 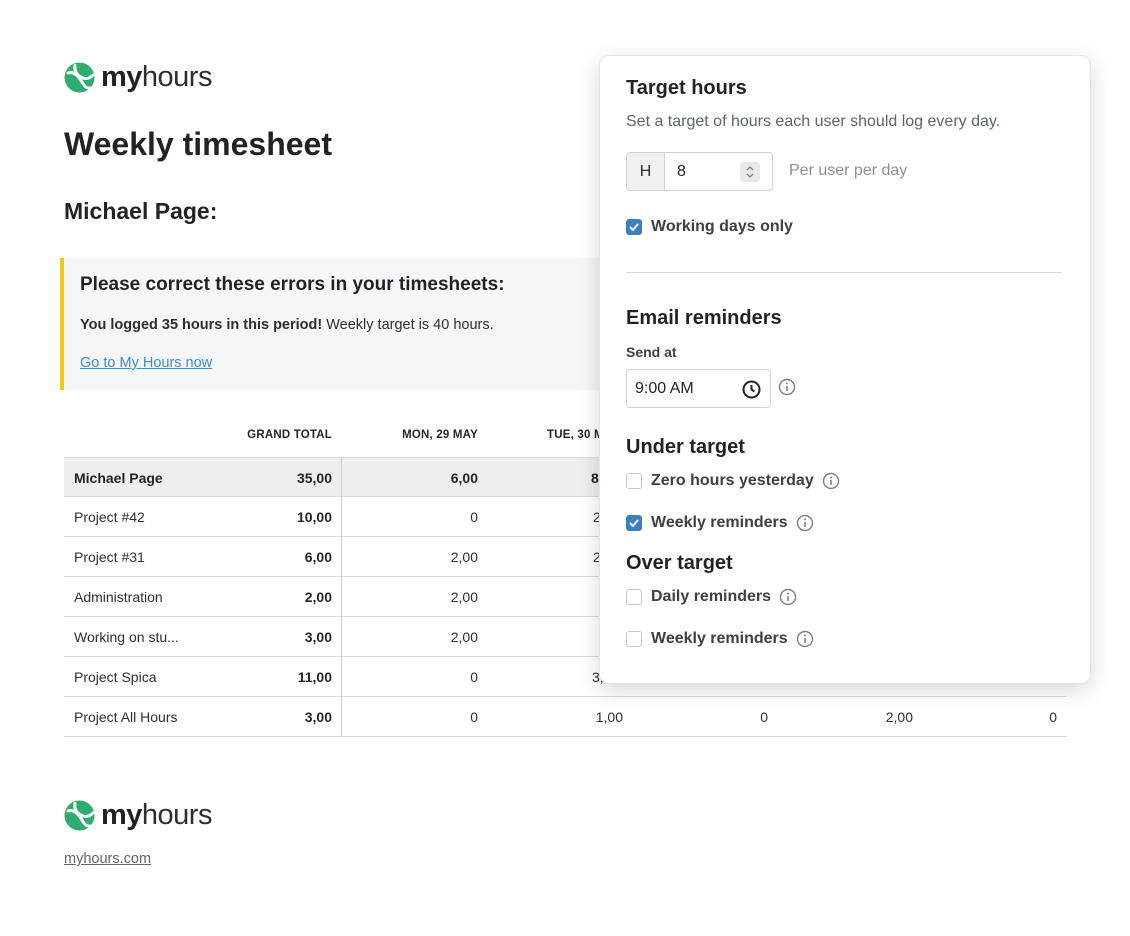 I want to click on over-weekly-reminders-label: Weekly reminders, so click(x=719, y=638).